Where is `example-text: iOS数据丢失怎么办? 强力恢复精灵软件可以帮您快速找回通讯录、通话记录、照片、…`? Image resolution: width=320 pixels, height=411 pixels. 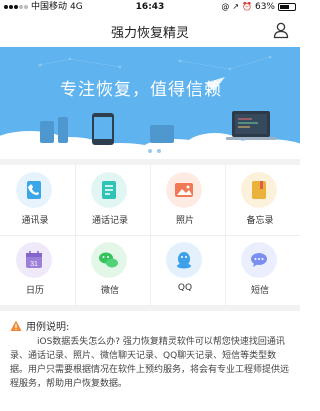
example-text: iOS数据丢失怎么办? 强力恢复精灵软件可以帮您快速找回通讯录、通话记录、照片、… is located at coordinates (150, 363).